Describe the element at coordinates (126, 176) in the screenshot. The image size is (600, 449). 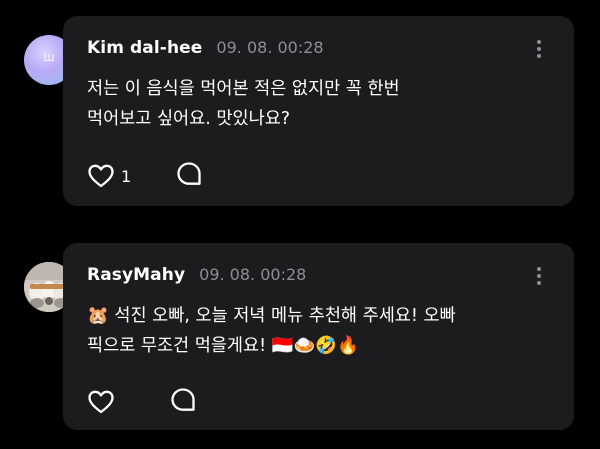
I see `like-count: 1` at that location.